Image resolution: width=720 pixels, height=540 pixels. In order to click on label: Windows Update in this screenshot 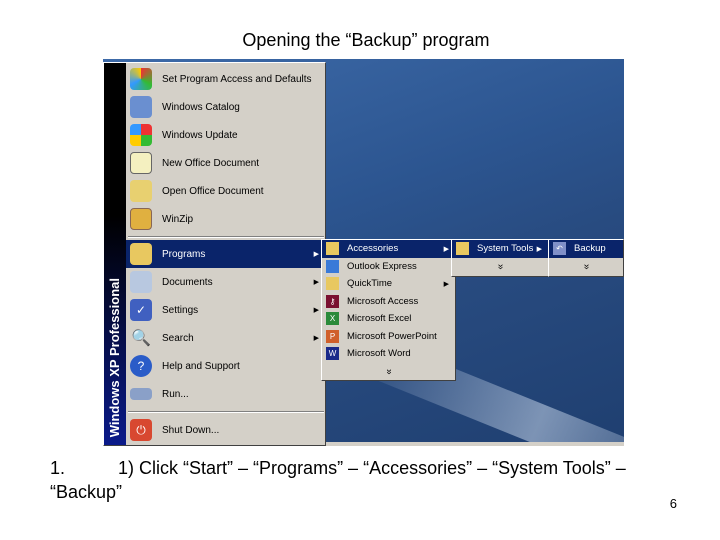, I will do `click(200, 135)`.